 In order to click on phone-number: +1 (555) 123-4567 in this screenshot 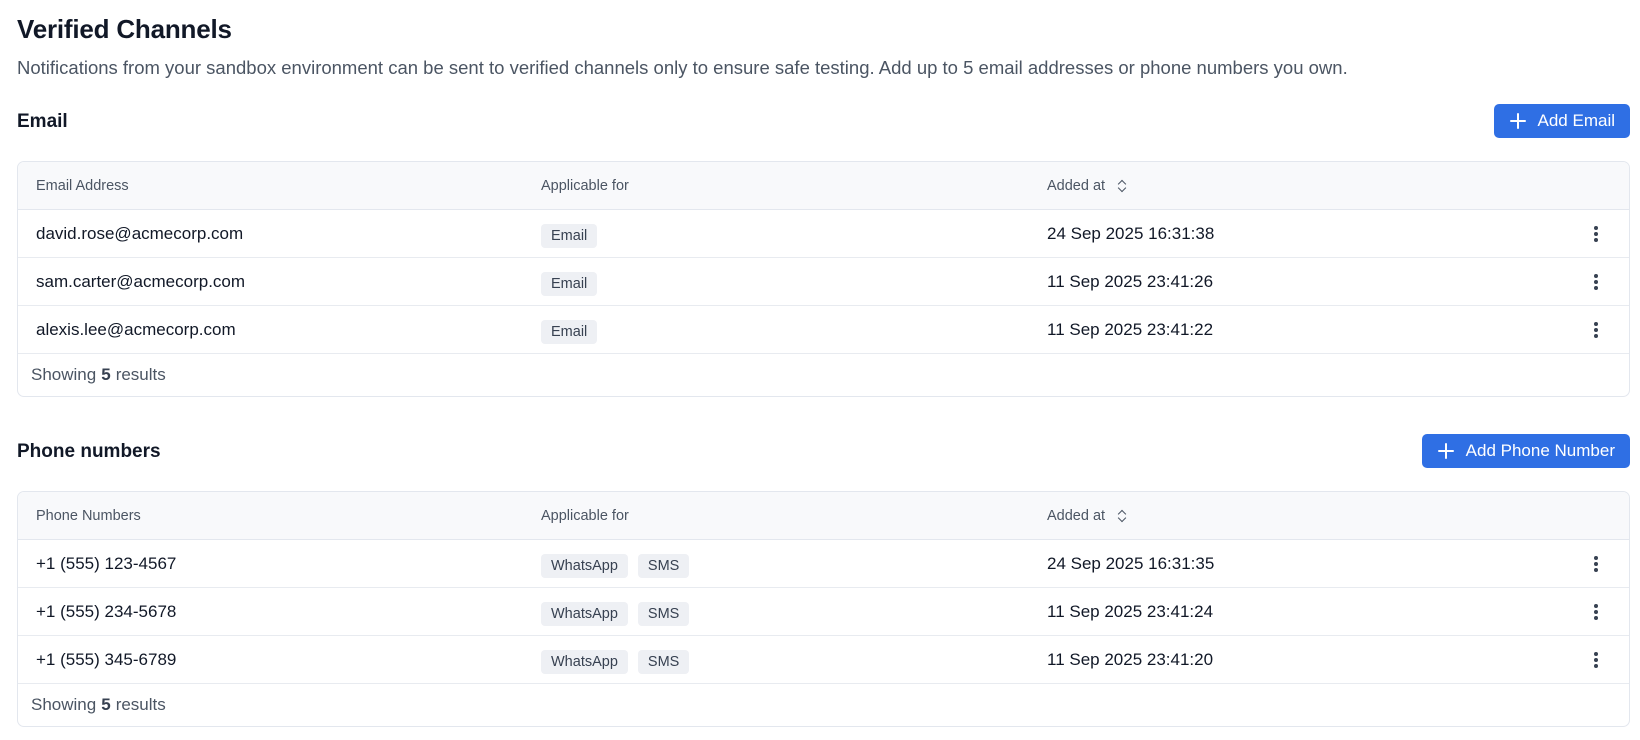, I will do `click(106, 563)`.